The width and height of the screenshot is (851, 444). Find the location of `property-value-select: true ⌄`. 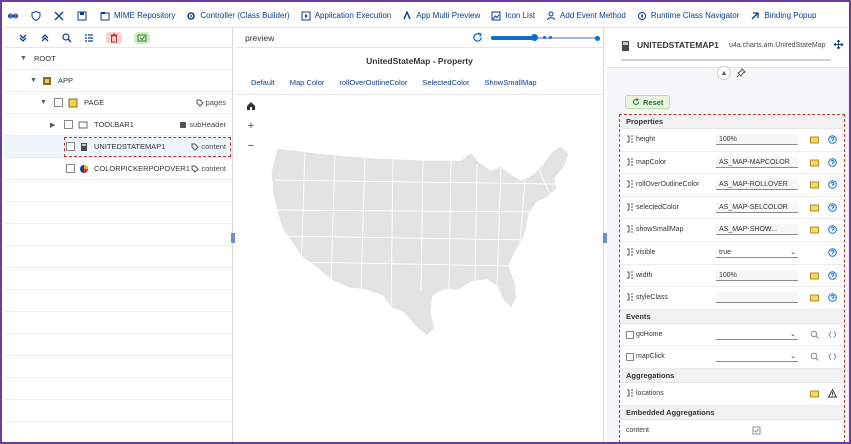

property-value-select: true ⌄ is located at coordinates (757, 252).